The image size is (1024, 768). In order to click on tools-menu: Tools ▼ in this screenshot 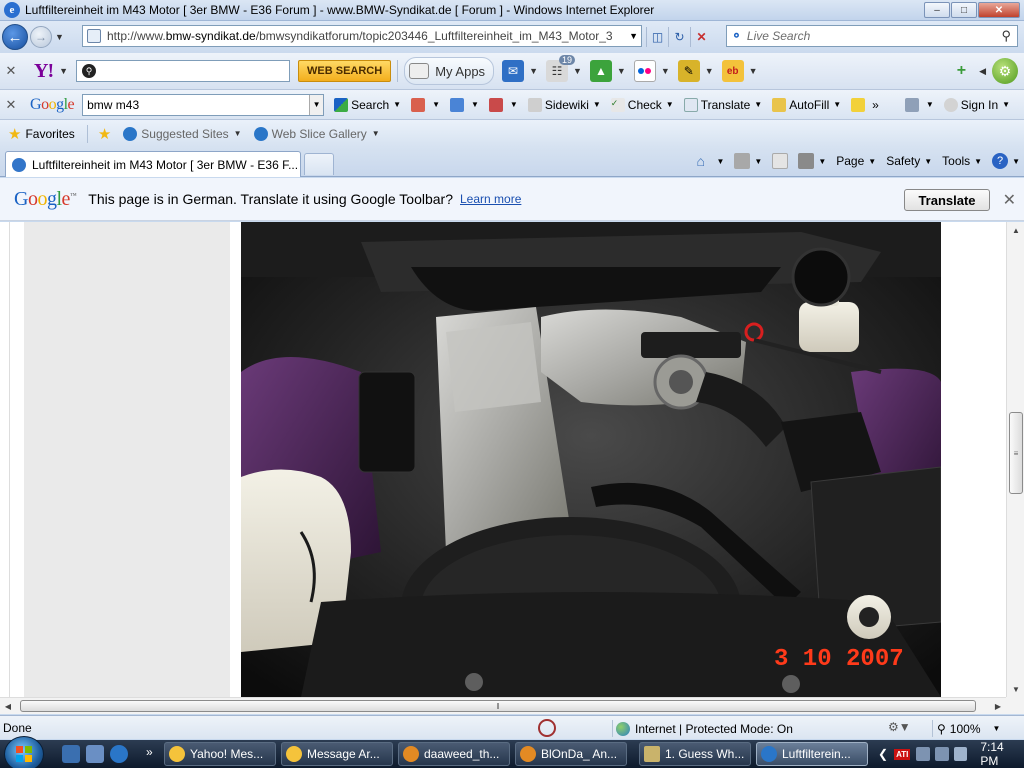, I will do `click(962, 161)`.